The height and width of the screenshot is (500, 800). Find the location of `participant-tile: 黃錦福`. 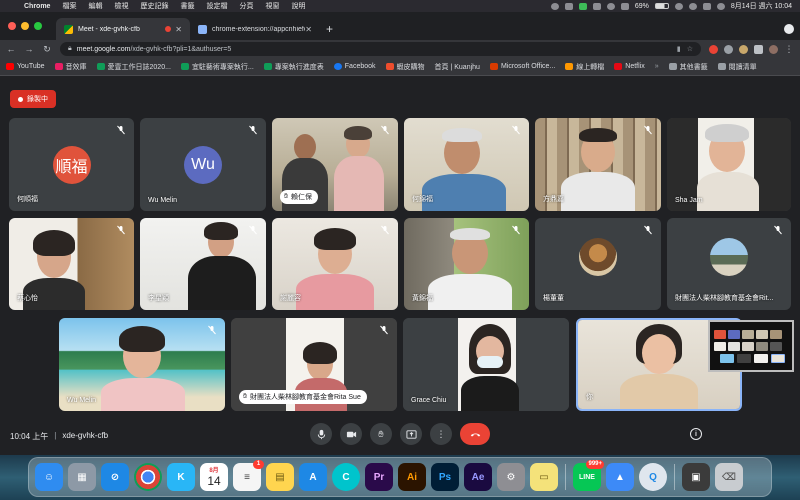

participant-tile: 黃錦福 is located at coordinates (466, 264).